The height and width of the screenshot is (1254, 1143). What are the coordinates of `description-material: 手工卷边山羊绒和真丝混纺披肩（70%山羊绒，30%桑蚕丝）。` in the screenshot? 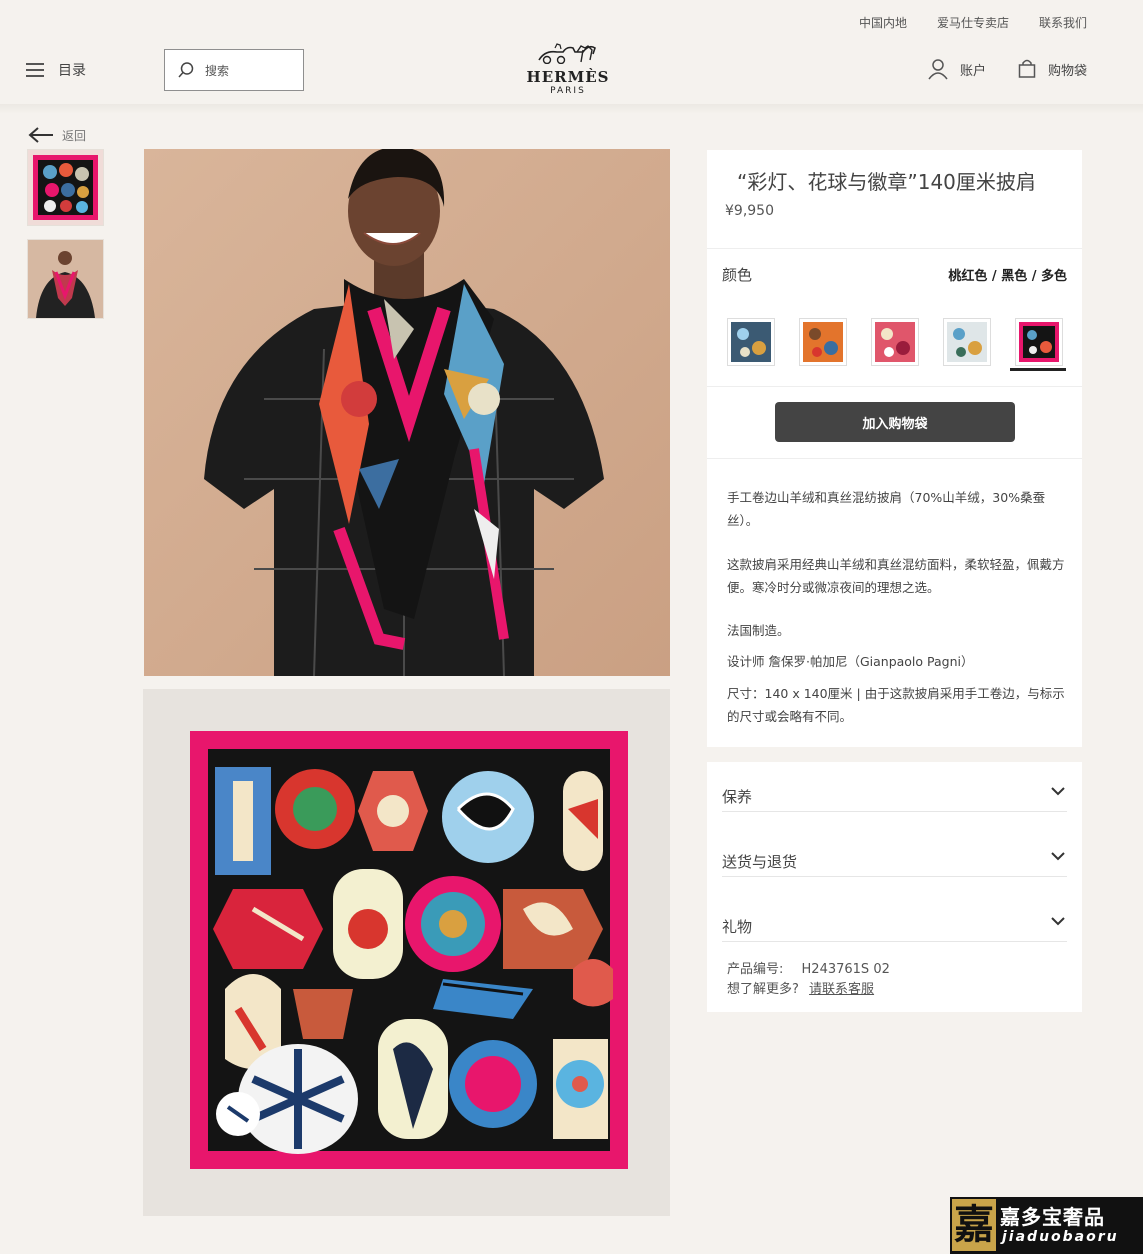 It's located at (886, 509).